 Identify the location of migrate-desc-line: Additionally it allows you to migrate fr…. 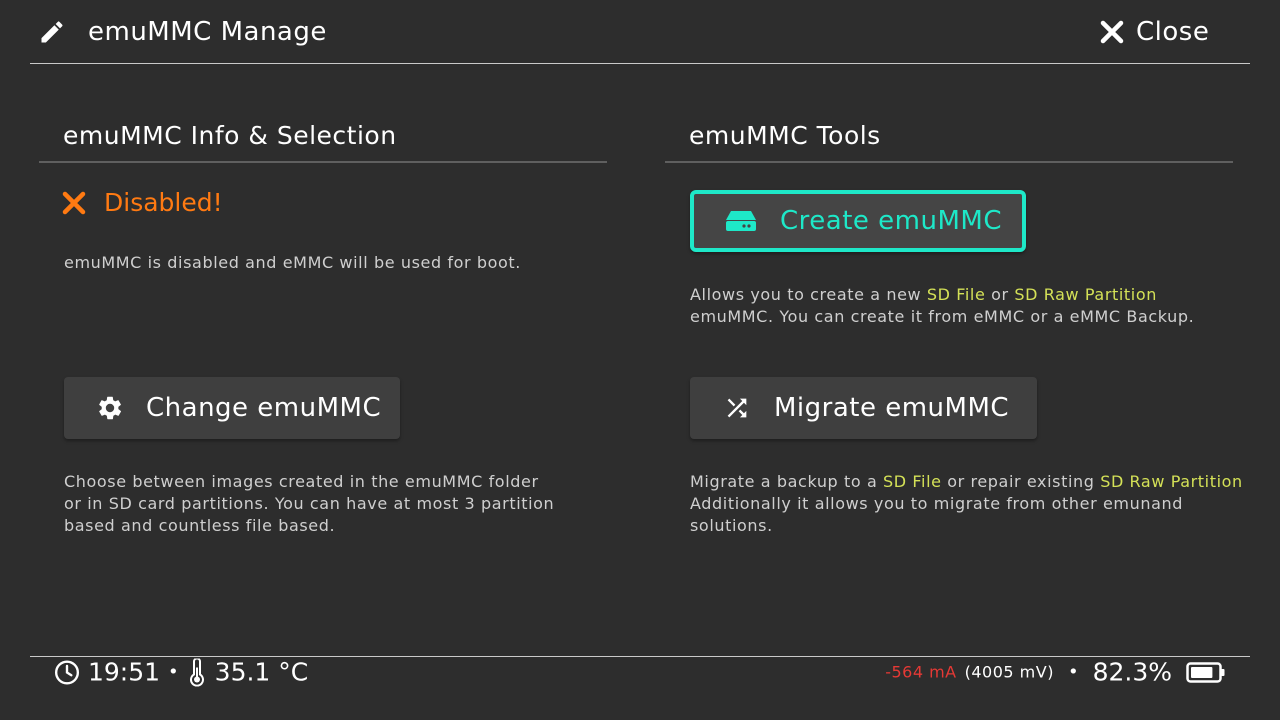
(936, 503).